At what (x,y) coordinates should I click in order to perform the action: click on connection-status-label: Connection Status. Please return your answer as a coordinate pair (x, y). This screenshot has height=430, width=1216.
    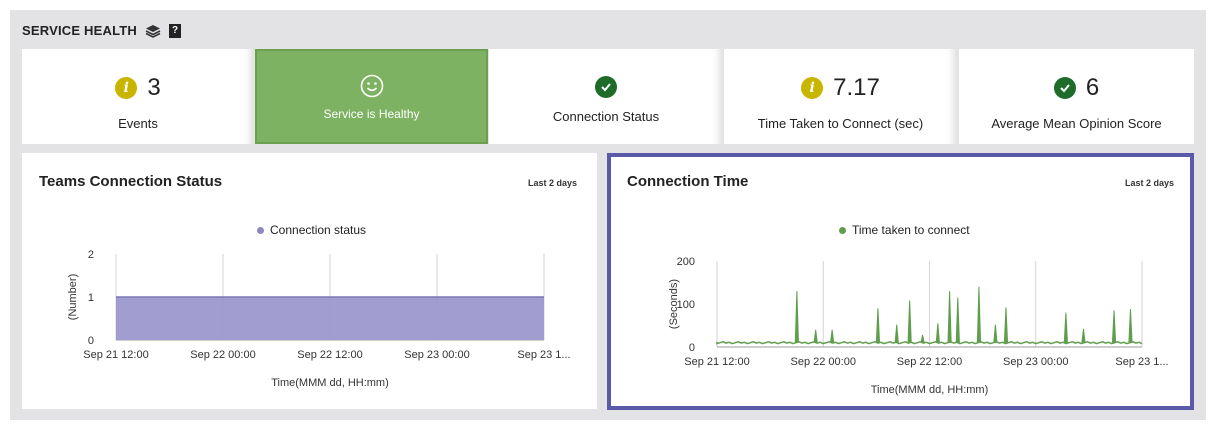
    Looking at the image, I should click on (606, 116).